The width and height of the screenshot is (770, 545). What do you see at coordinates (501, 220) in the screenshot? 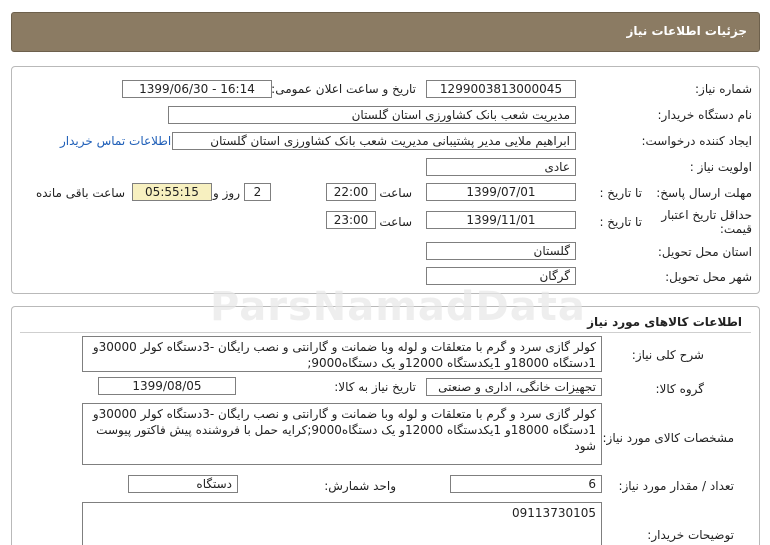
I see `validity-date-field: 1399/11/01` at bounding box center [501, 220].